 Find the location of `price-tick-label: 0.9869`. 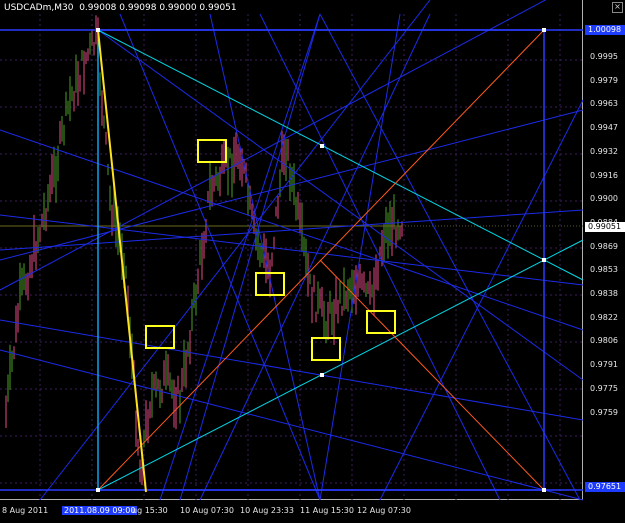

price-tick-label: 0.9869 is located at coordinates (604, 246).